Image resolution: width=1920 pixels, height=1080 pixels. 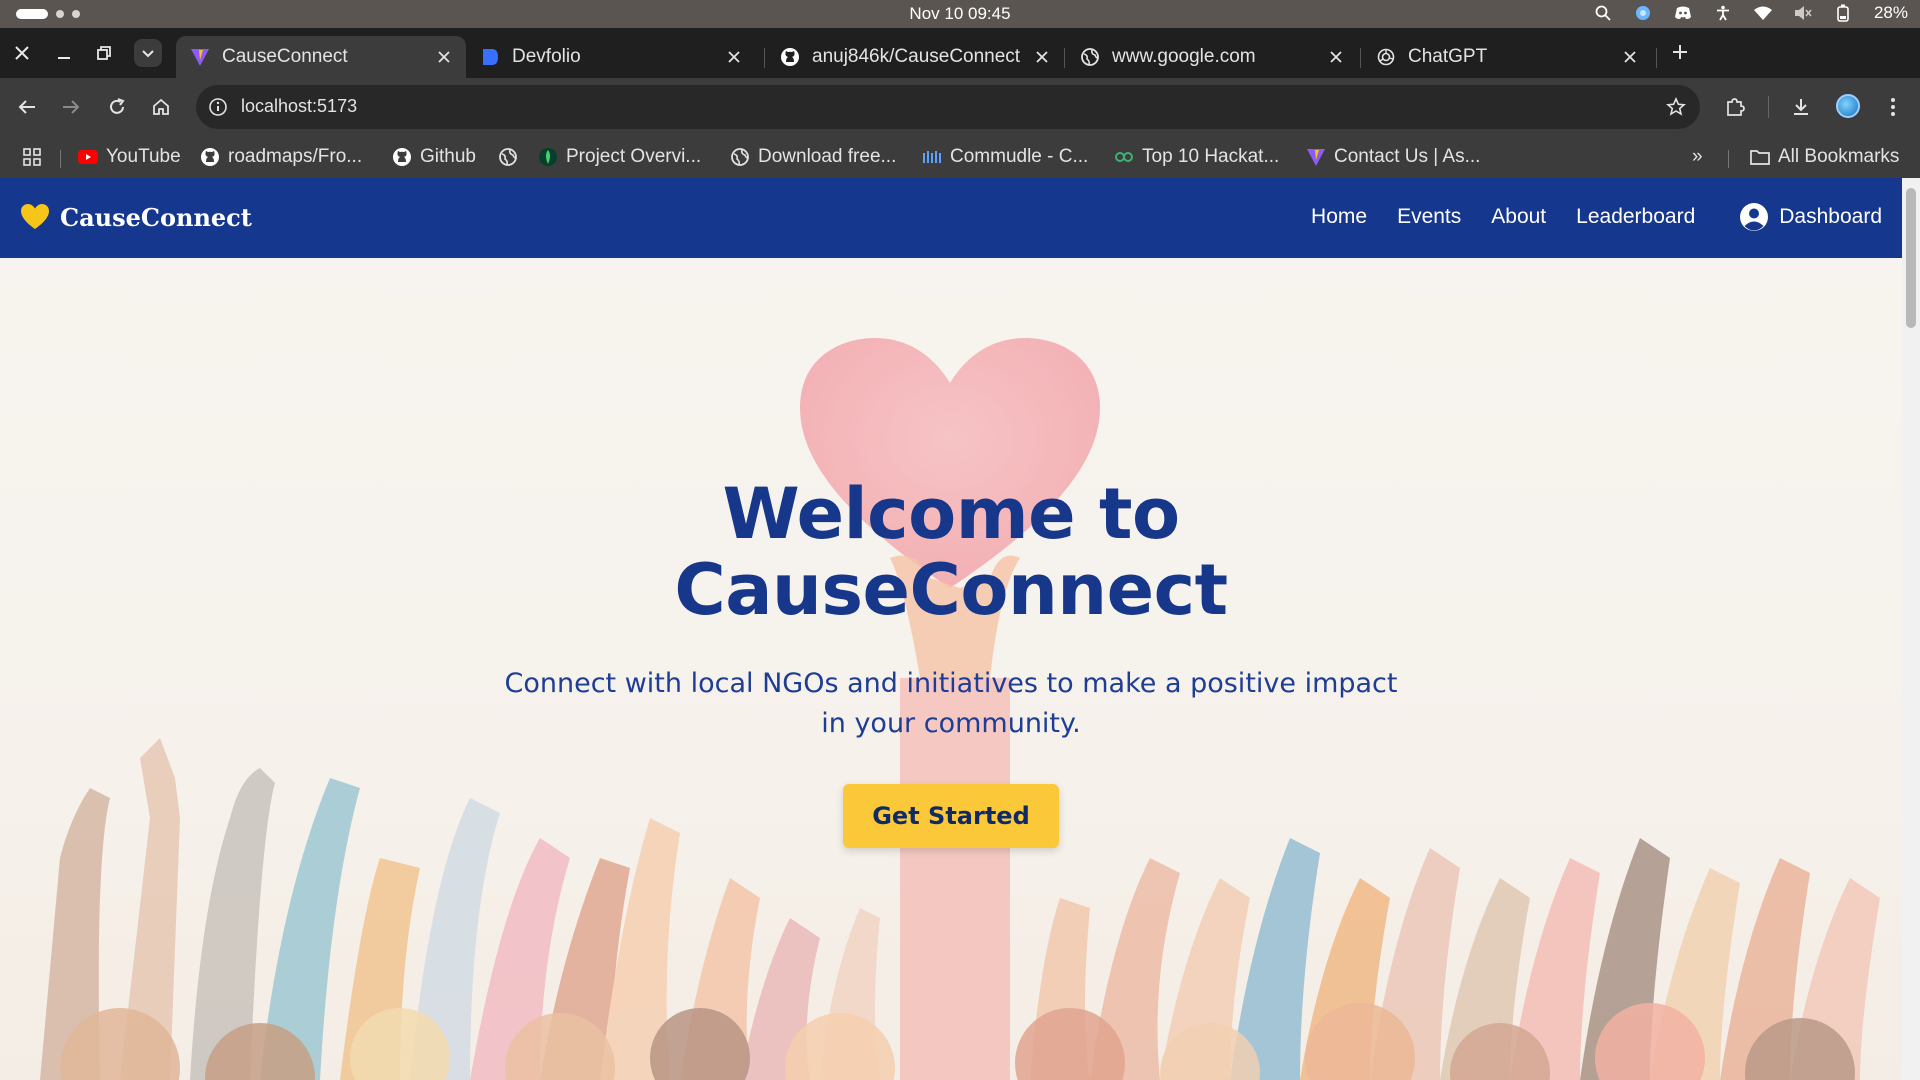 I want to click on puzzle-icon, so click(x=1736, y=107).